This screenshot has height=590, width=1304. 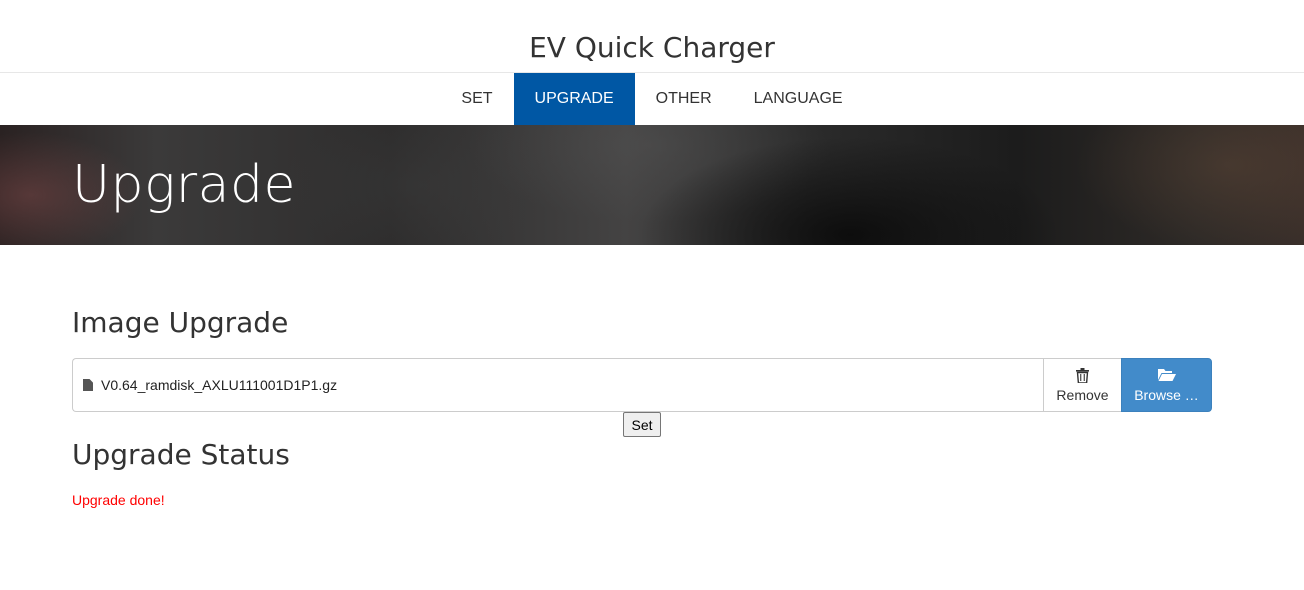 I want to click on set-button: Set, so click(x=642, y=424).